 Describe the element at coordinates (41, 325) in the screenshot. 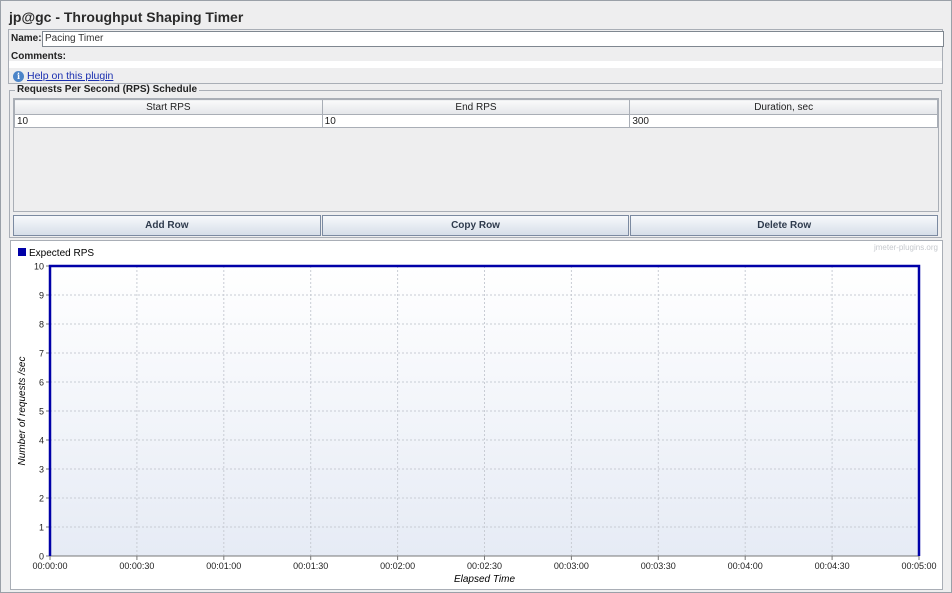

I see `y-tick-label: 8` at that location.